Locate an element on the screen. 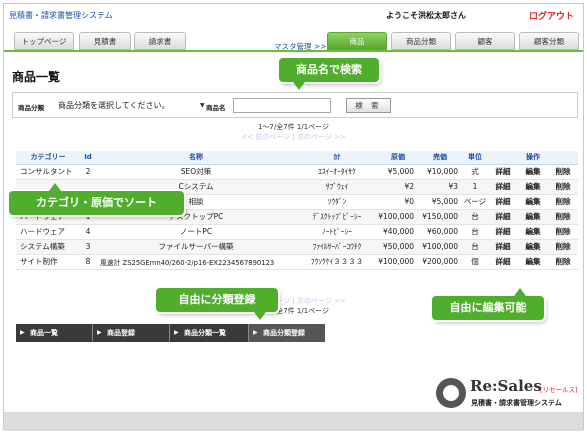  tab-customer-categories: 顧客分類 is located at coordinates (549, 41).